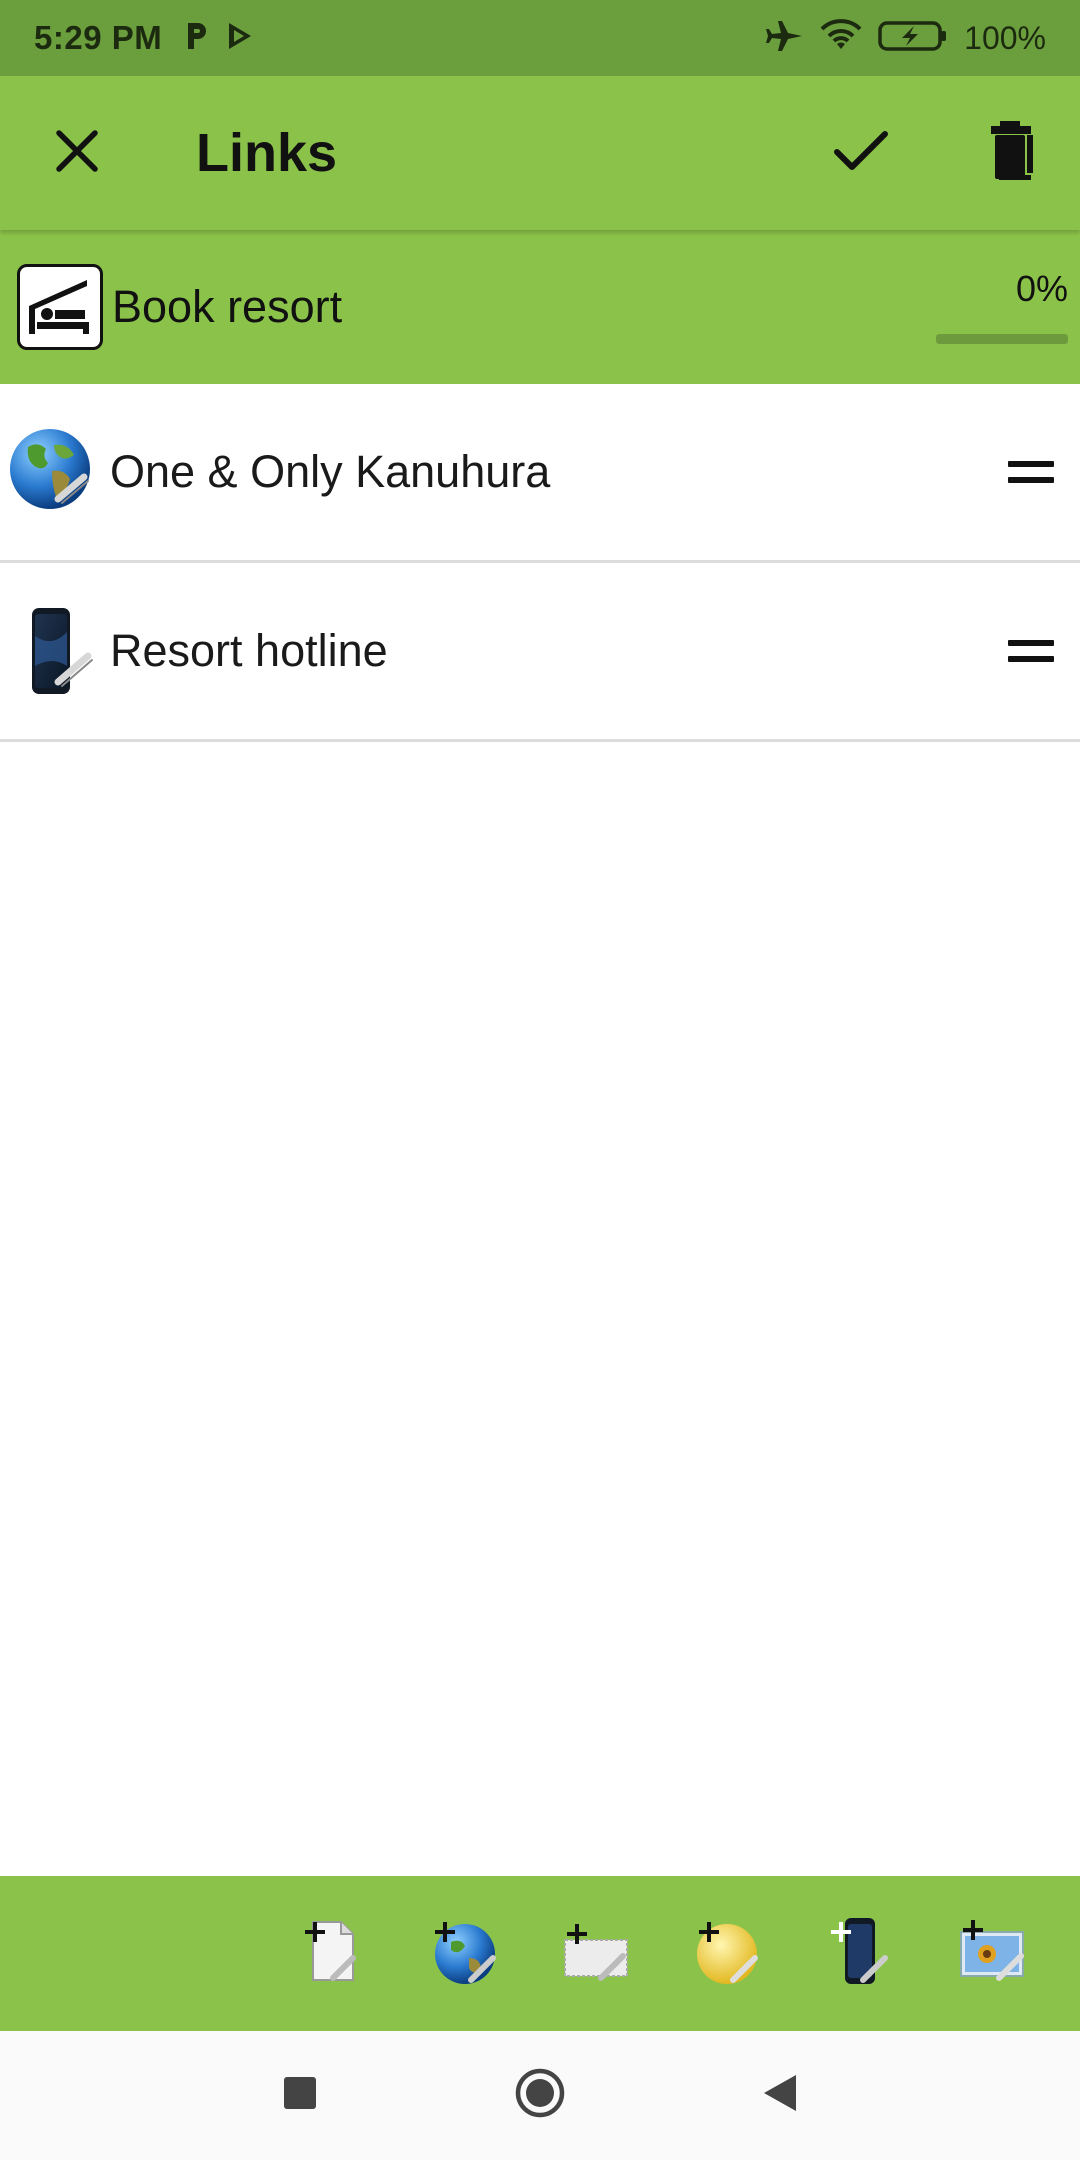  I want to click on check-icon, so click(861, 153).